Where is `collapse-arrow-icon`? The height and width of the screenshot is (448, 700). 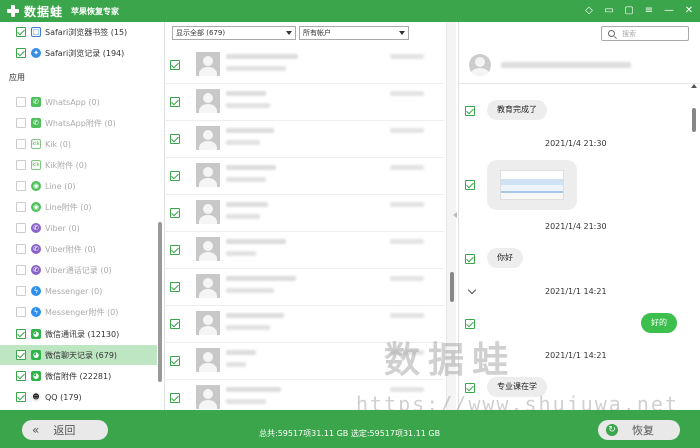
collapse-arrow-icon is located at coordinates (455, 215).